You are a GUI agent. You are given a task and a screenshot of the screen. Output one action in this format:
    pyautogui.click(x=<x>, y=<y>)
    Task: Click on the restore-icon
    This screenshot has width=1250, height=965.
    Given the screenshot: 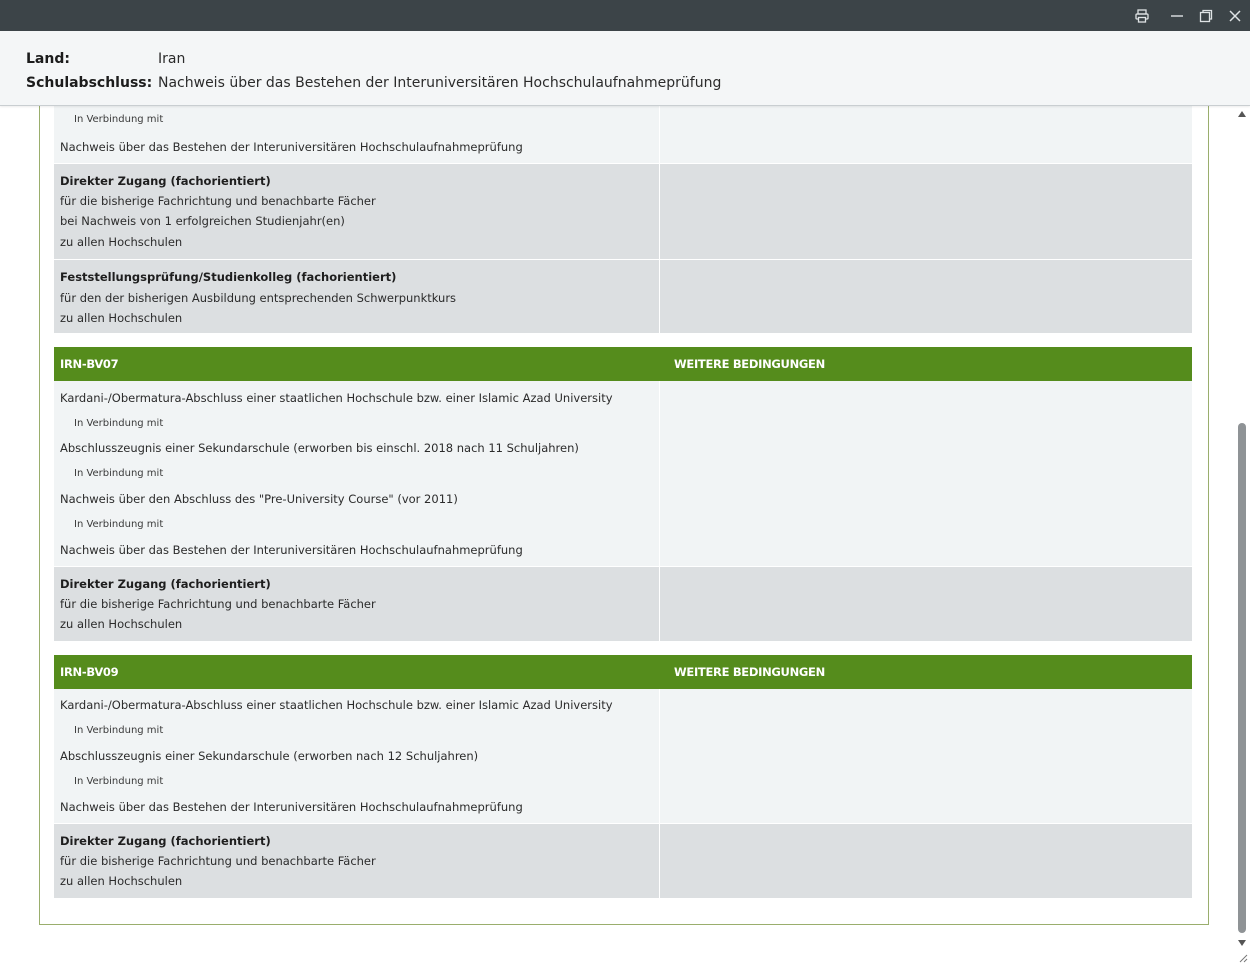 What is the action you would take?
    pyautogui.click(x=1206, y=16)
    